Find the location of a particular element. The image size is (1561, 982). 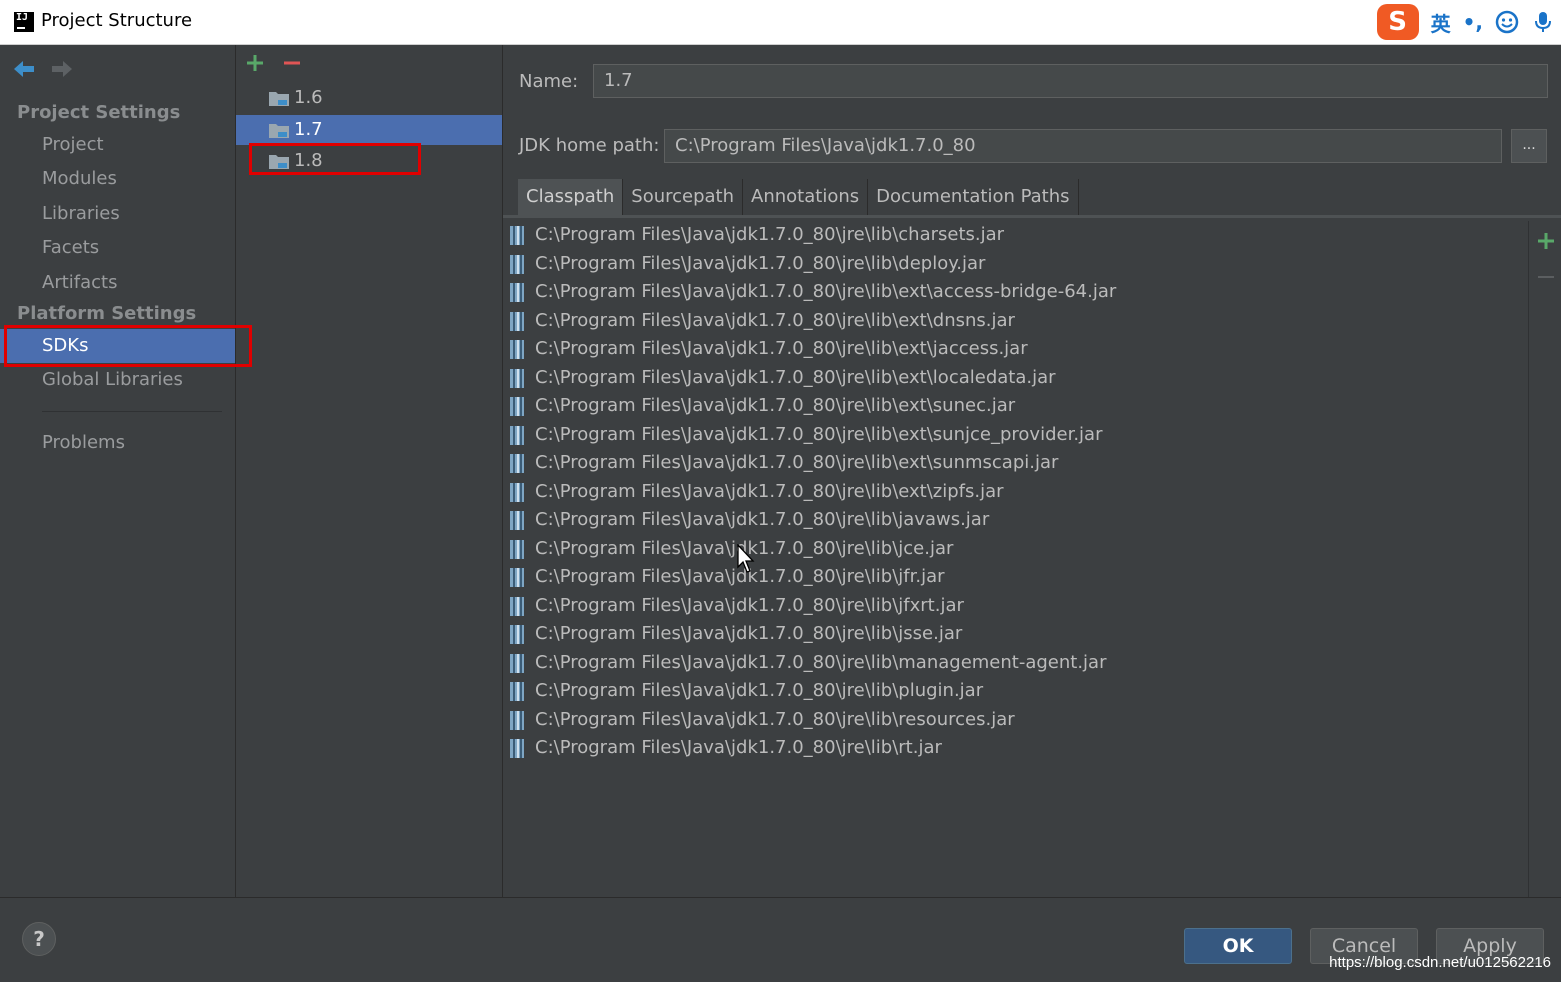

sdk-item-1-7: 1.7 is located at coordinates (369, 130).